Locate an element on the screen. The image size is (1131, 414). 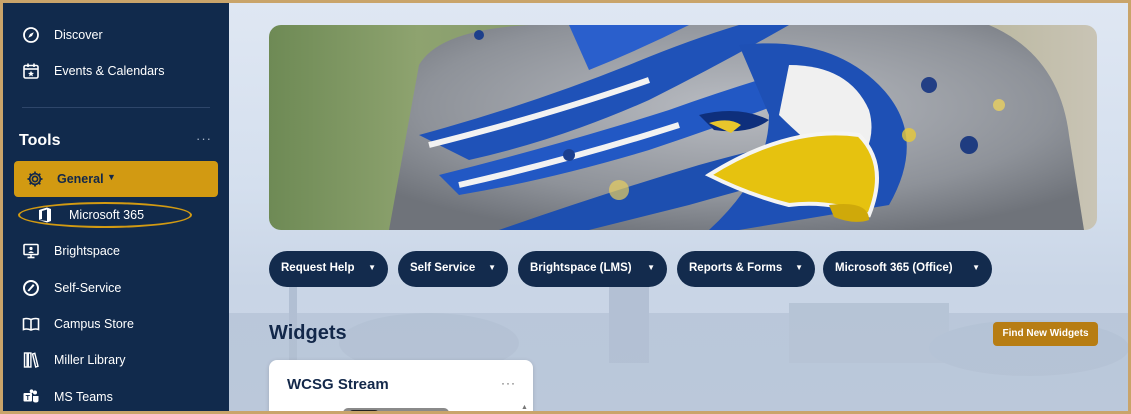
book-open-icon is located at coordinates (31, 324).